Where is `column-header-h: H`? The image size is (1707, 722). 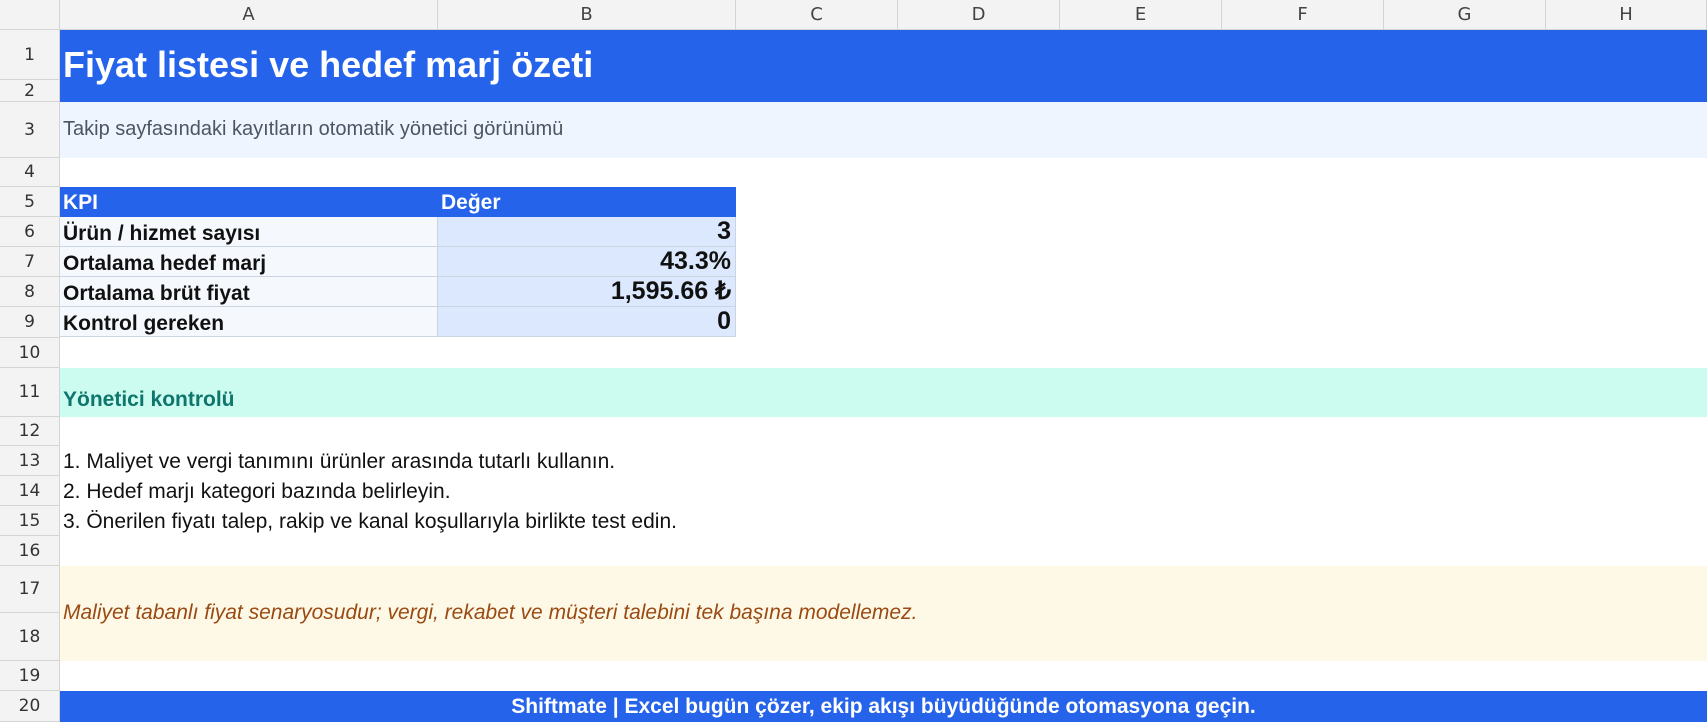
column-header-h: H is located at coordinates (1626, 15).